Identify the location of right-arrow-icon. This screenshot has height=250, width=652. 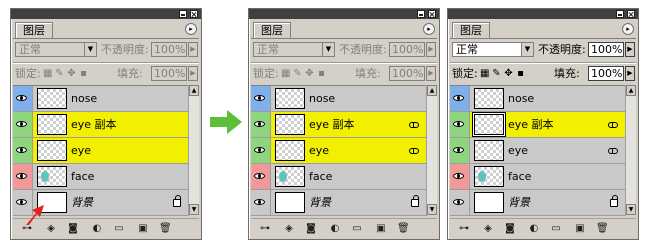
(226, 122).